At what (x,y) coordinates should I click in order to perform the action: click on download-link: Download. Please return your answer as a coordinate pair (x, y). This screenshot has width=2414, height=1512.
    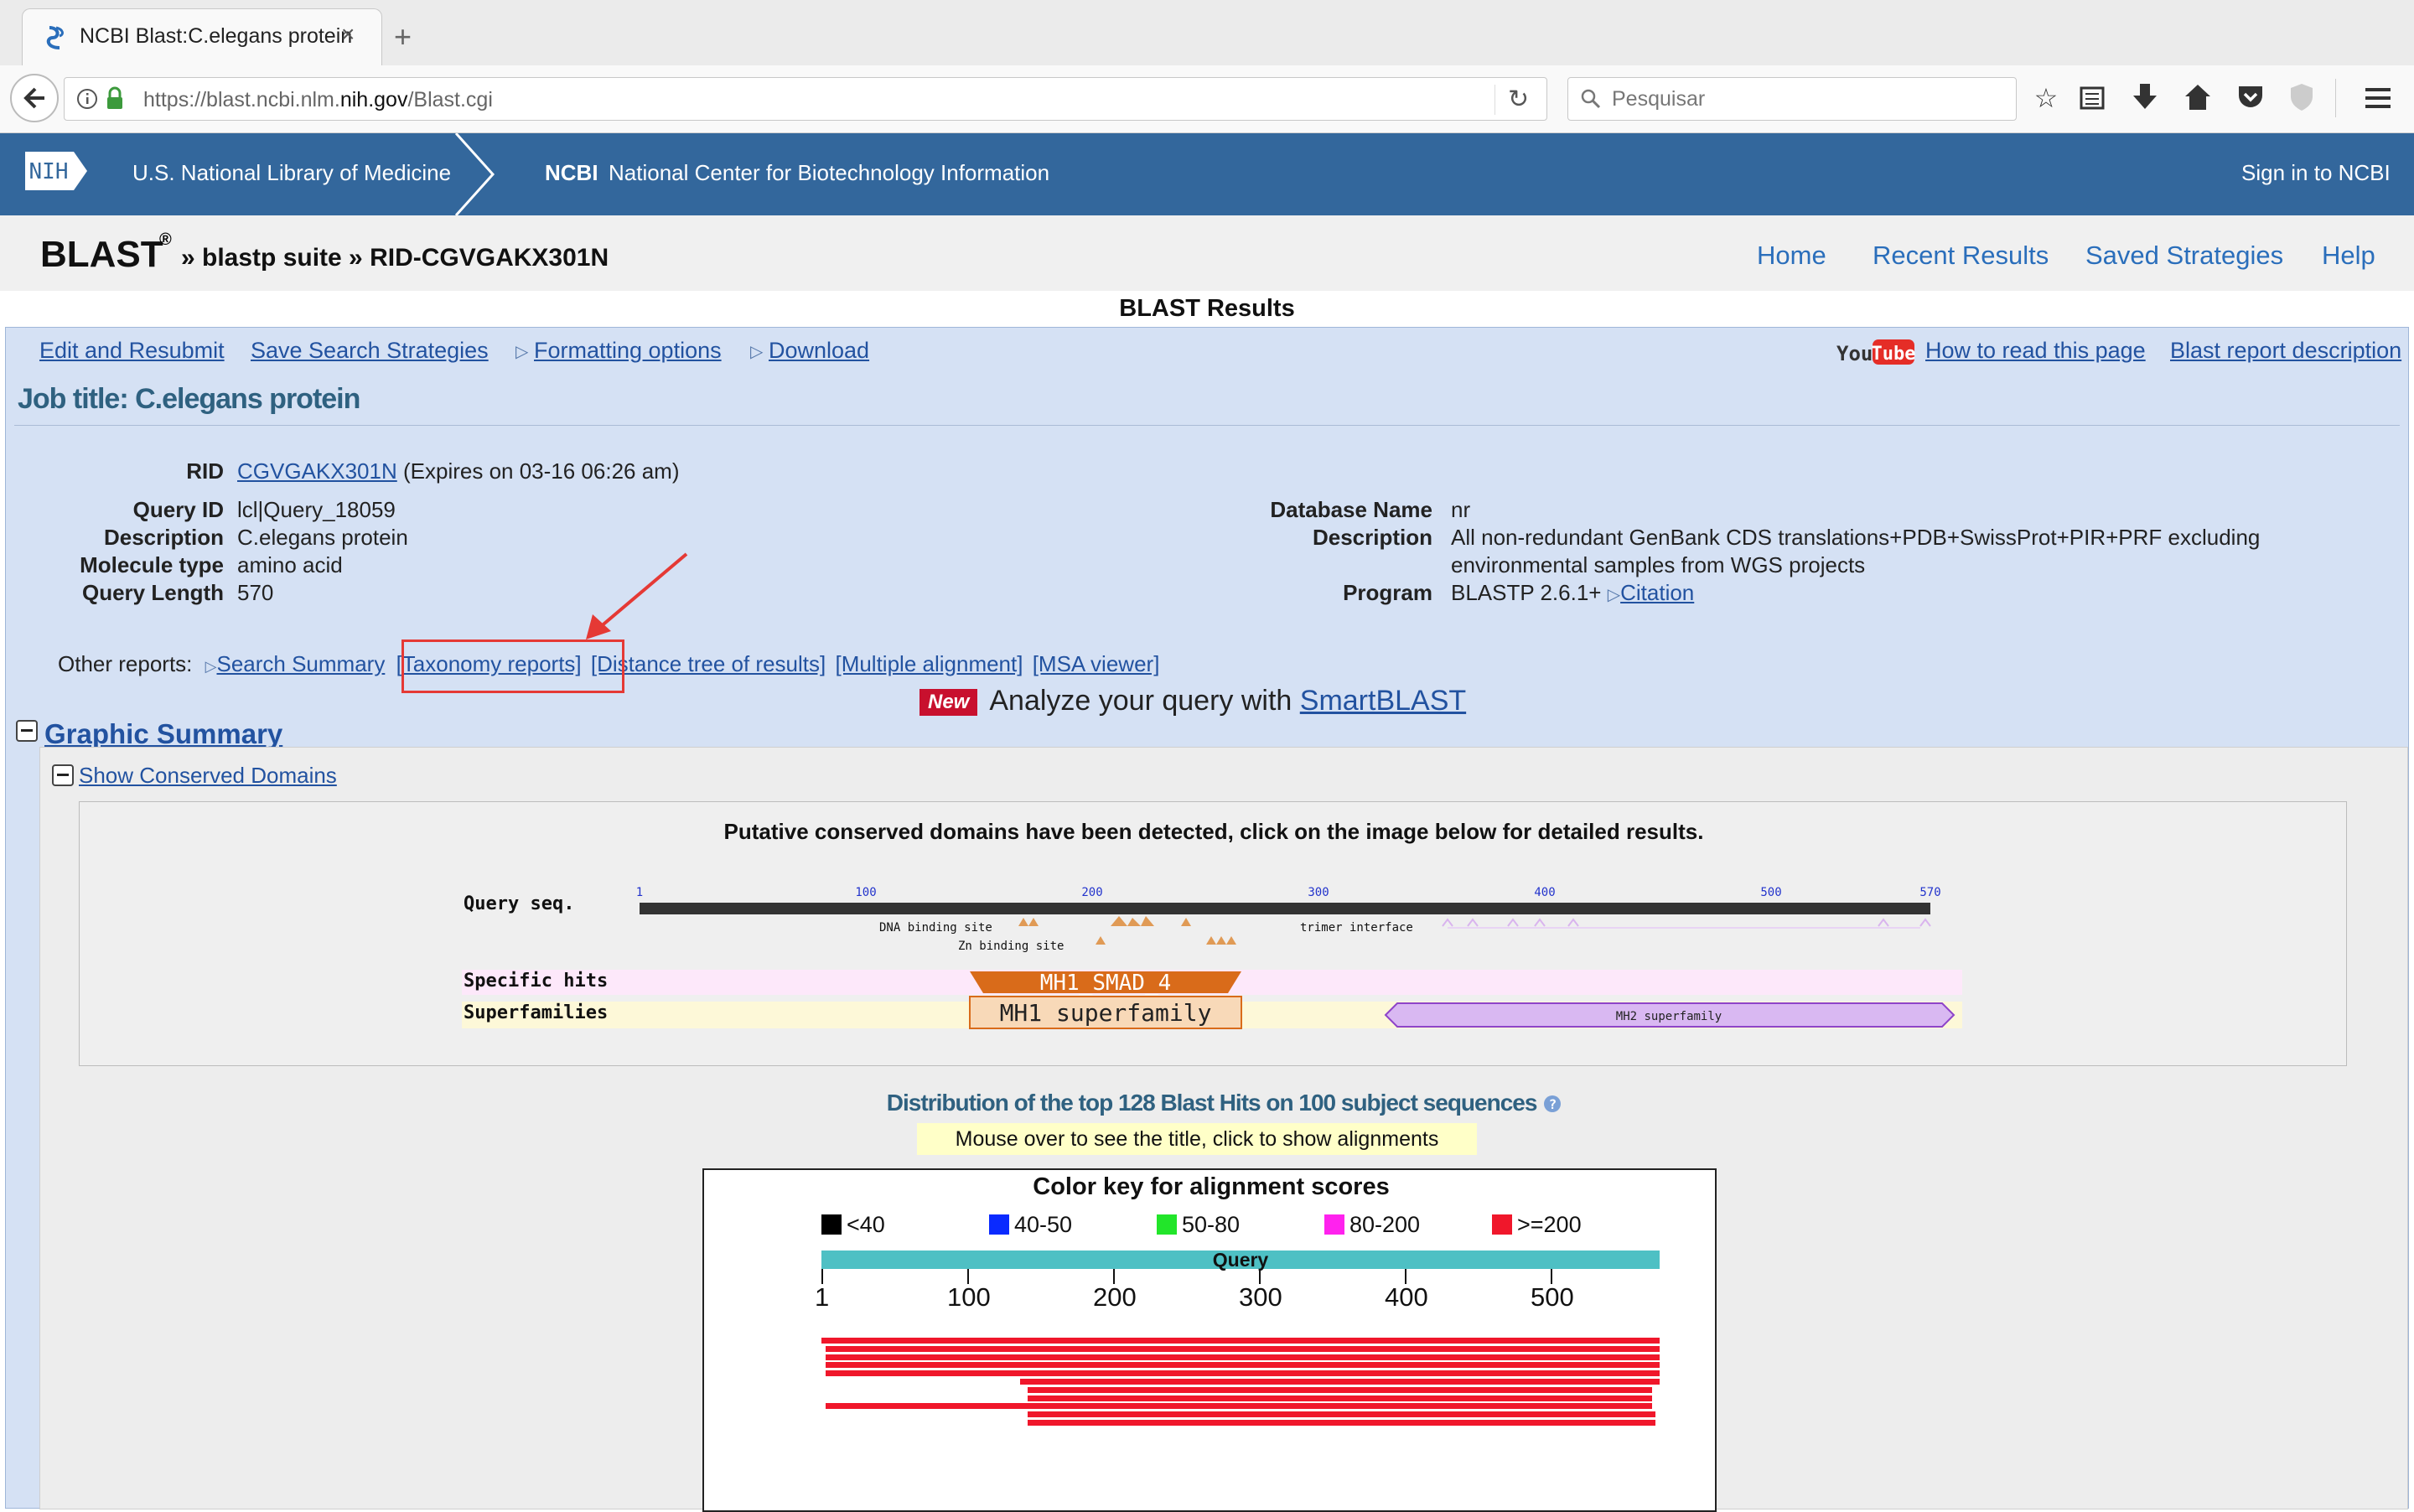
    Looking at the image, I should click on (819, 351).